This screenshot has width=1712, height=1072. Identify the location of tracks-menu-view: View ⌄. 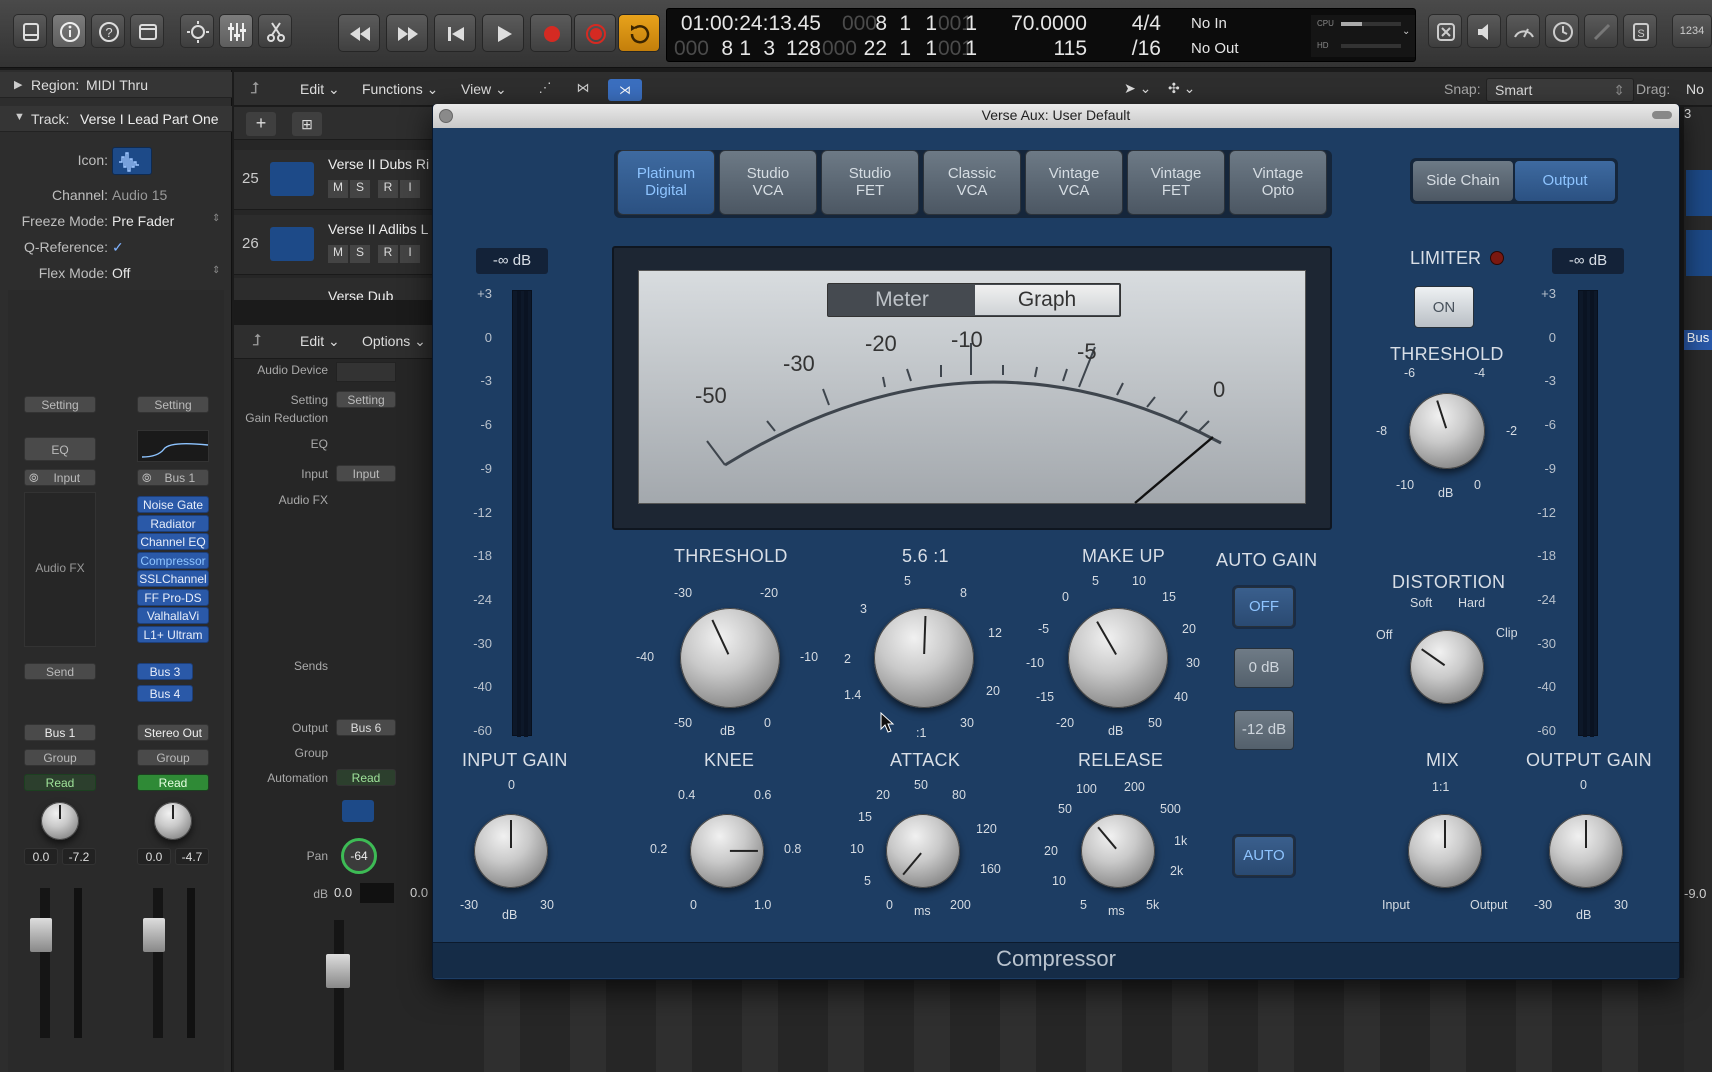
(484, 89).